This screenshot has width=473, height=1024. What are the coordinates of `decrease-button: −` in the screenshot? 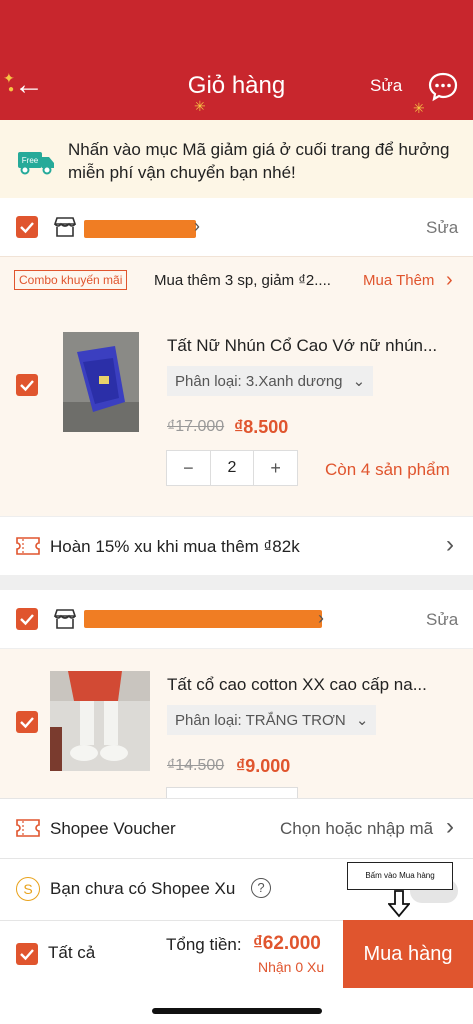 It's located at (188, 468).